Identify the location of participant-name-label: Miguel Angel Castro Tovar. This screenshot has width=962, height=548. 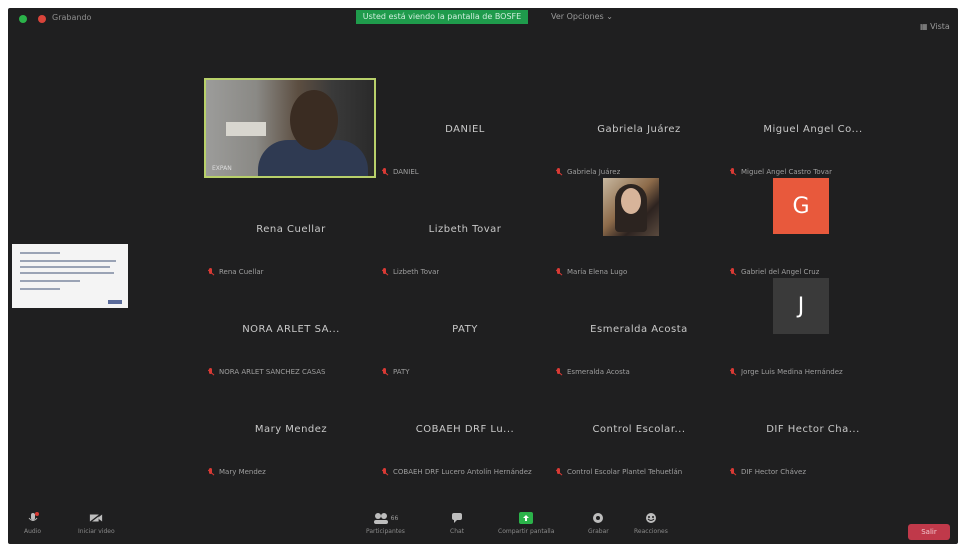
(781, 172).